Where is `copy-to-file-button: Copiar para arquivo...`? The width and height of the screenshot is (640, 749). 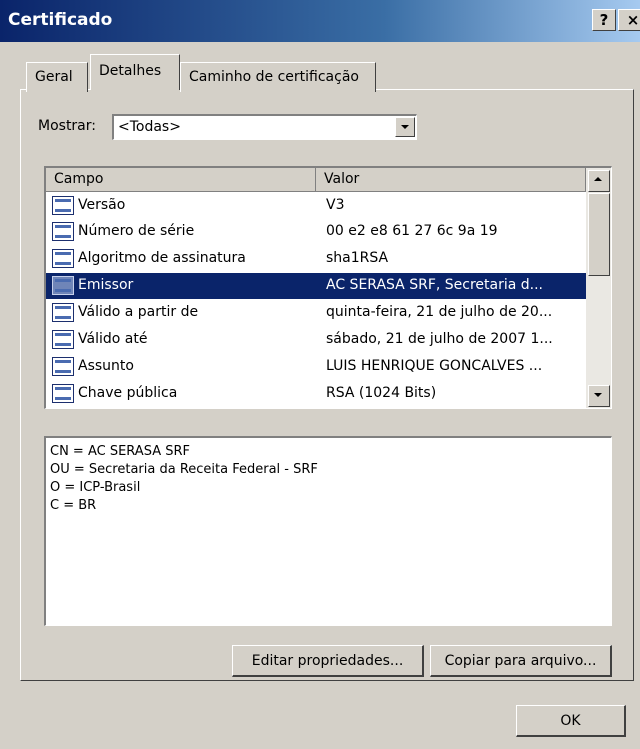
copy-to-file-button: Copiar para arquivo... is located at coordinates (521, 661).